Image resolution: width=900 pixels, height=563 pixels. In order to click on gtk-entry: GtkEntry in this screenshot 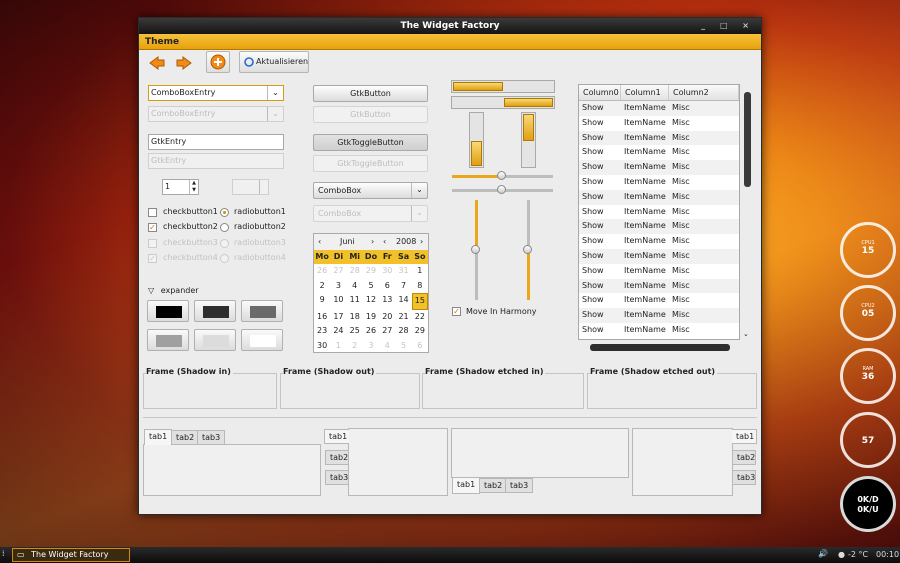, I will do `click(216, 142)`.